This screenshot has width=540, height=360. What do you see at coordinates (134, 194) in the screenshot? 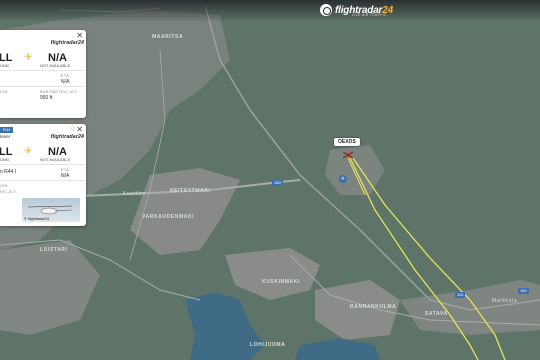
I see `place-label: Kuutiloo` at bounding box center [134, 194].